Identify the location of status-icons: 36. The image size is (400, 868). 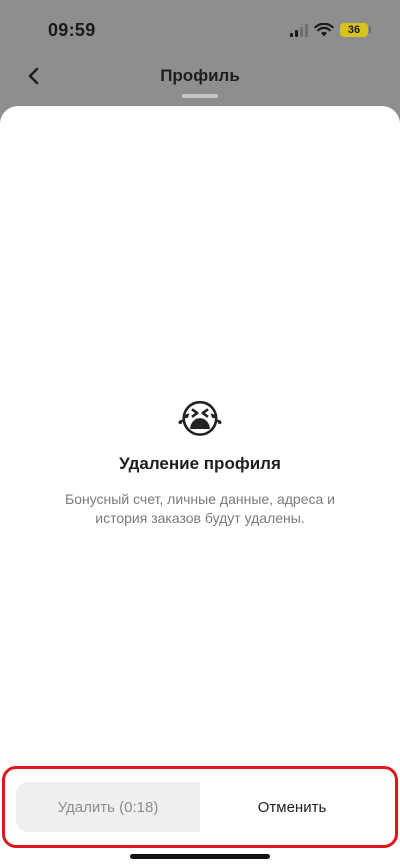
(330, 30).